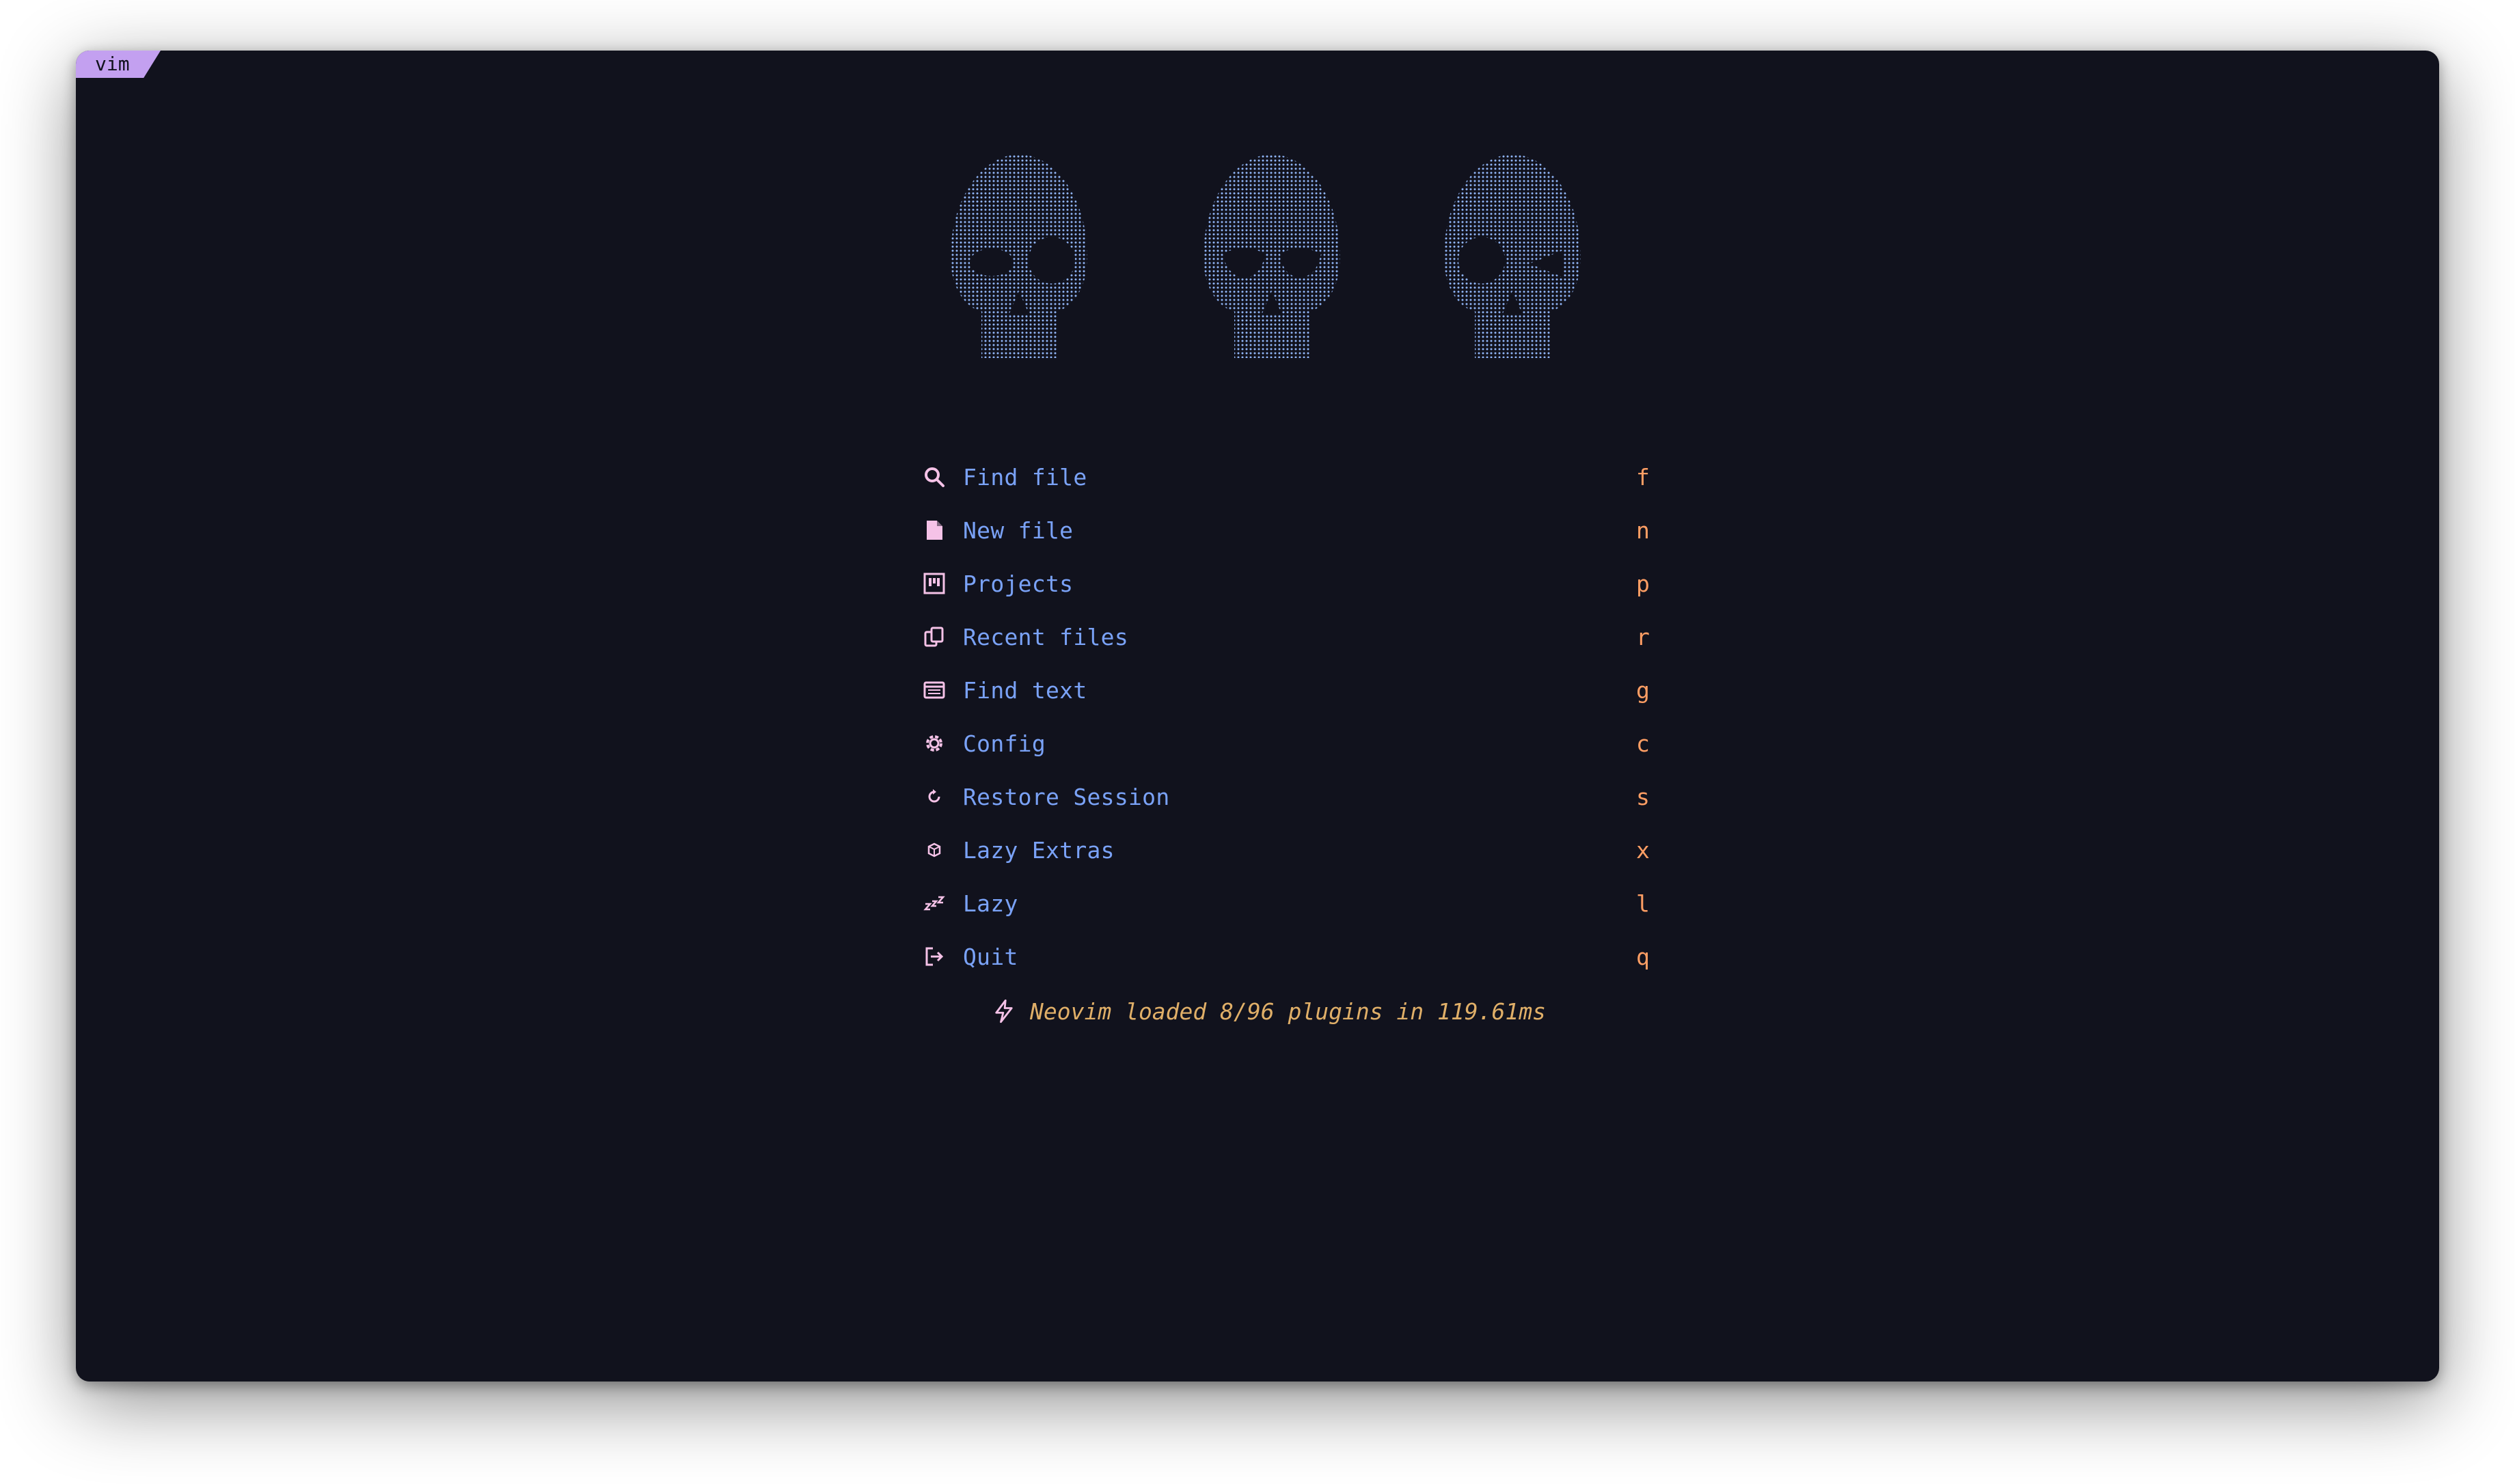 Image resolution: width=2515 pixels, height=1484 pixels. What do you see at coordinates (1643, 744) in the screenshot?
I see `menu-item-key: c` at bounding box center [1643, 744].